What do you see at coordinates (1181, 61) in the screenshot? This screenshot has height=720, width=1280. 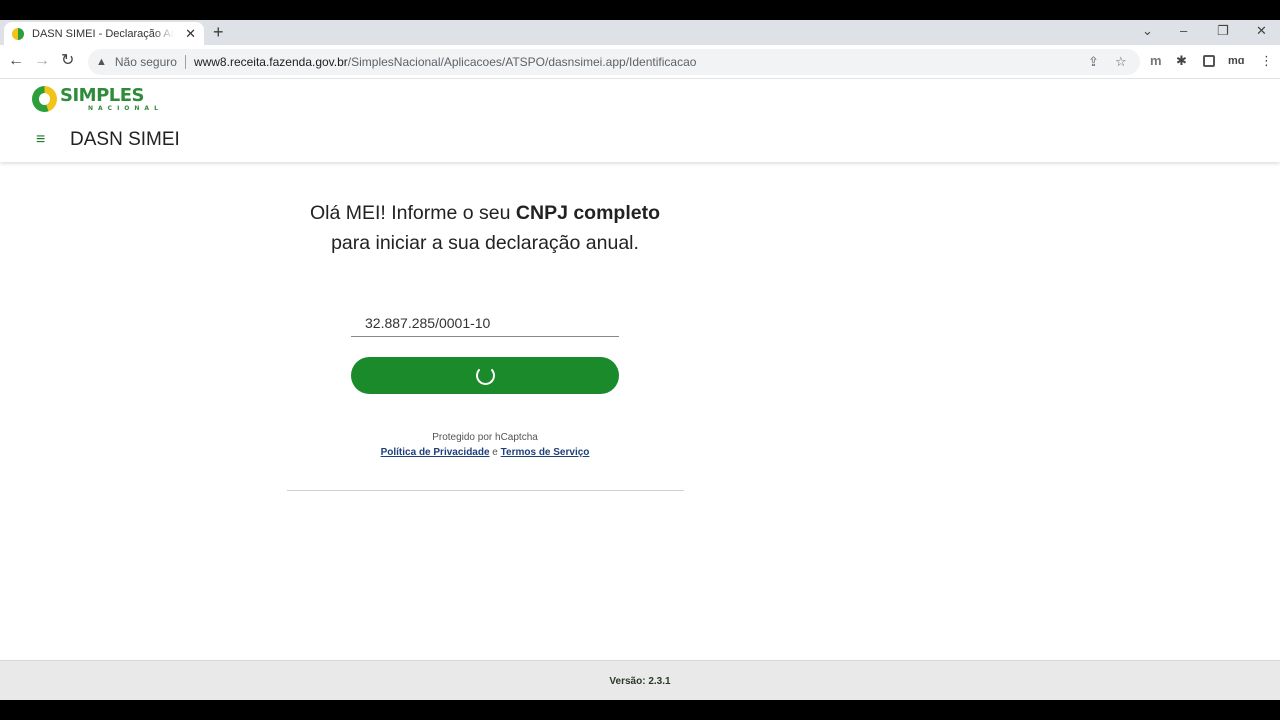 I see `extensions-puzzle-icon: ✱` at bounding box center [1181, 61].